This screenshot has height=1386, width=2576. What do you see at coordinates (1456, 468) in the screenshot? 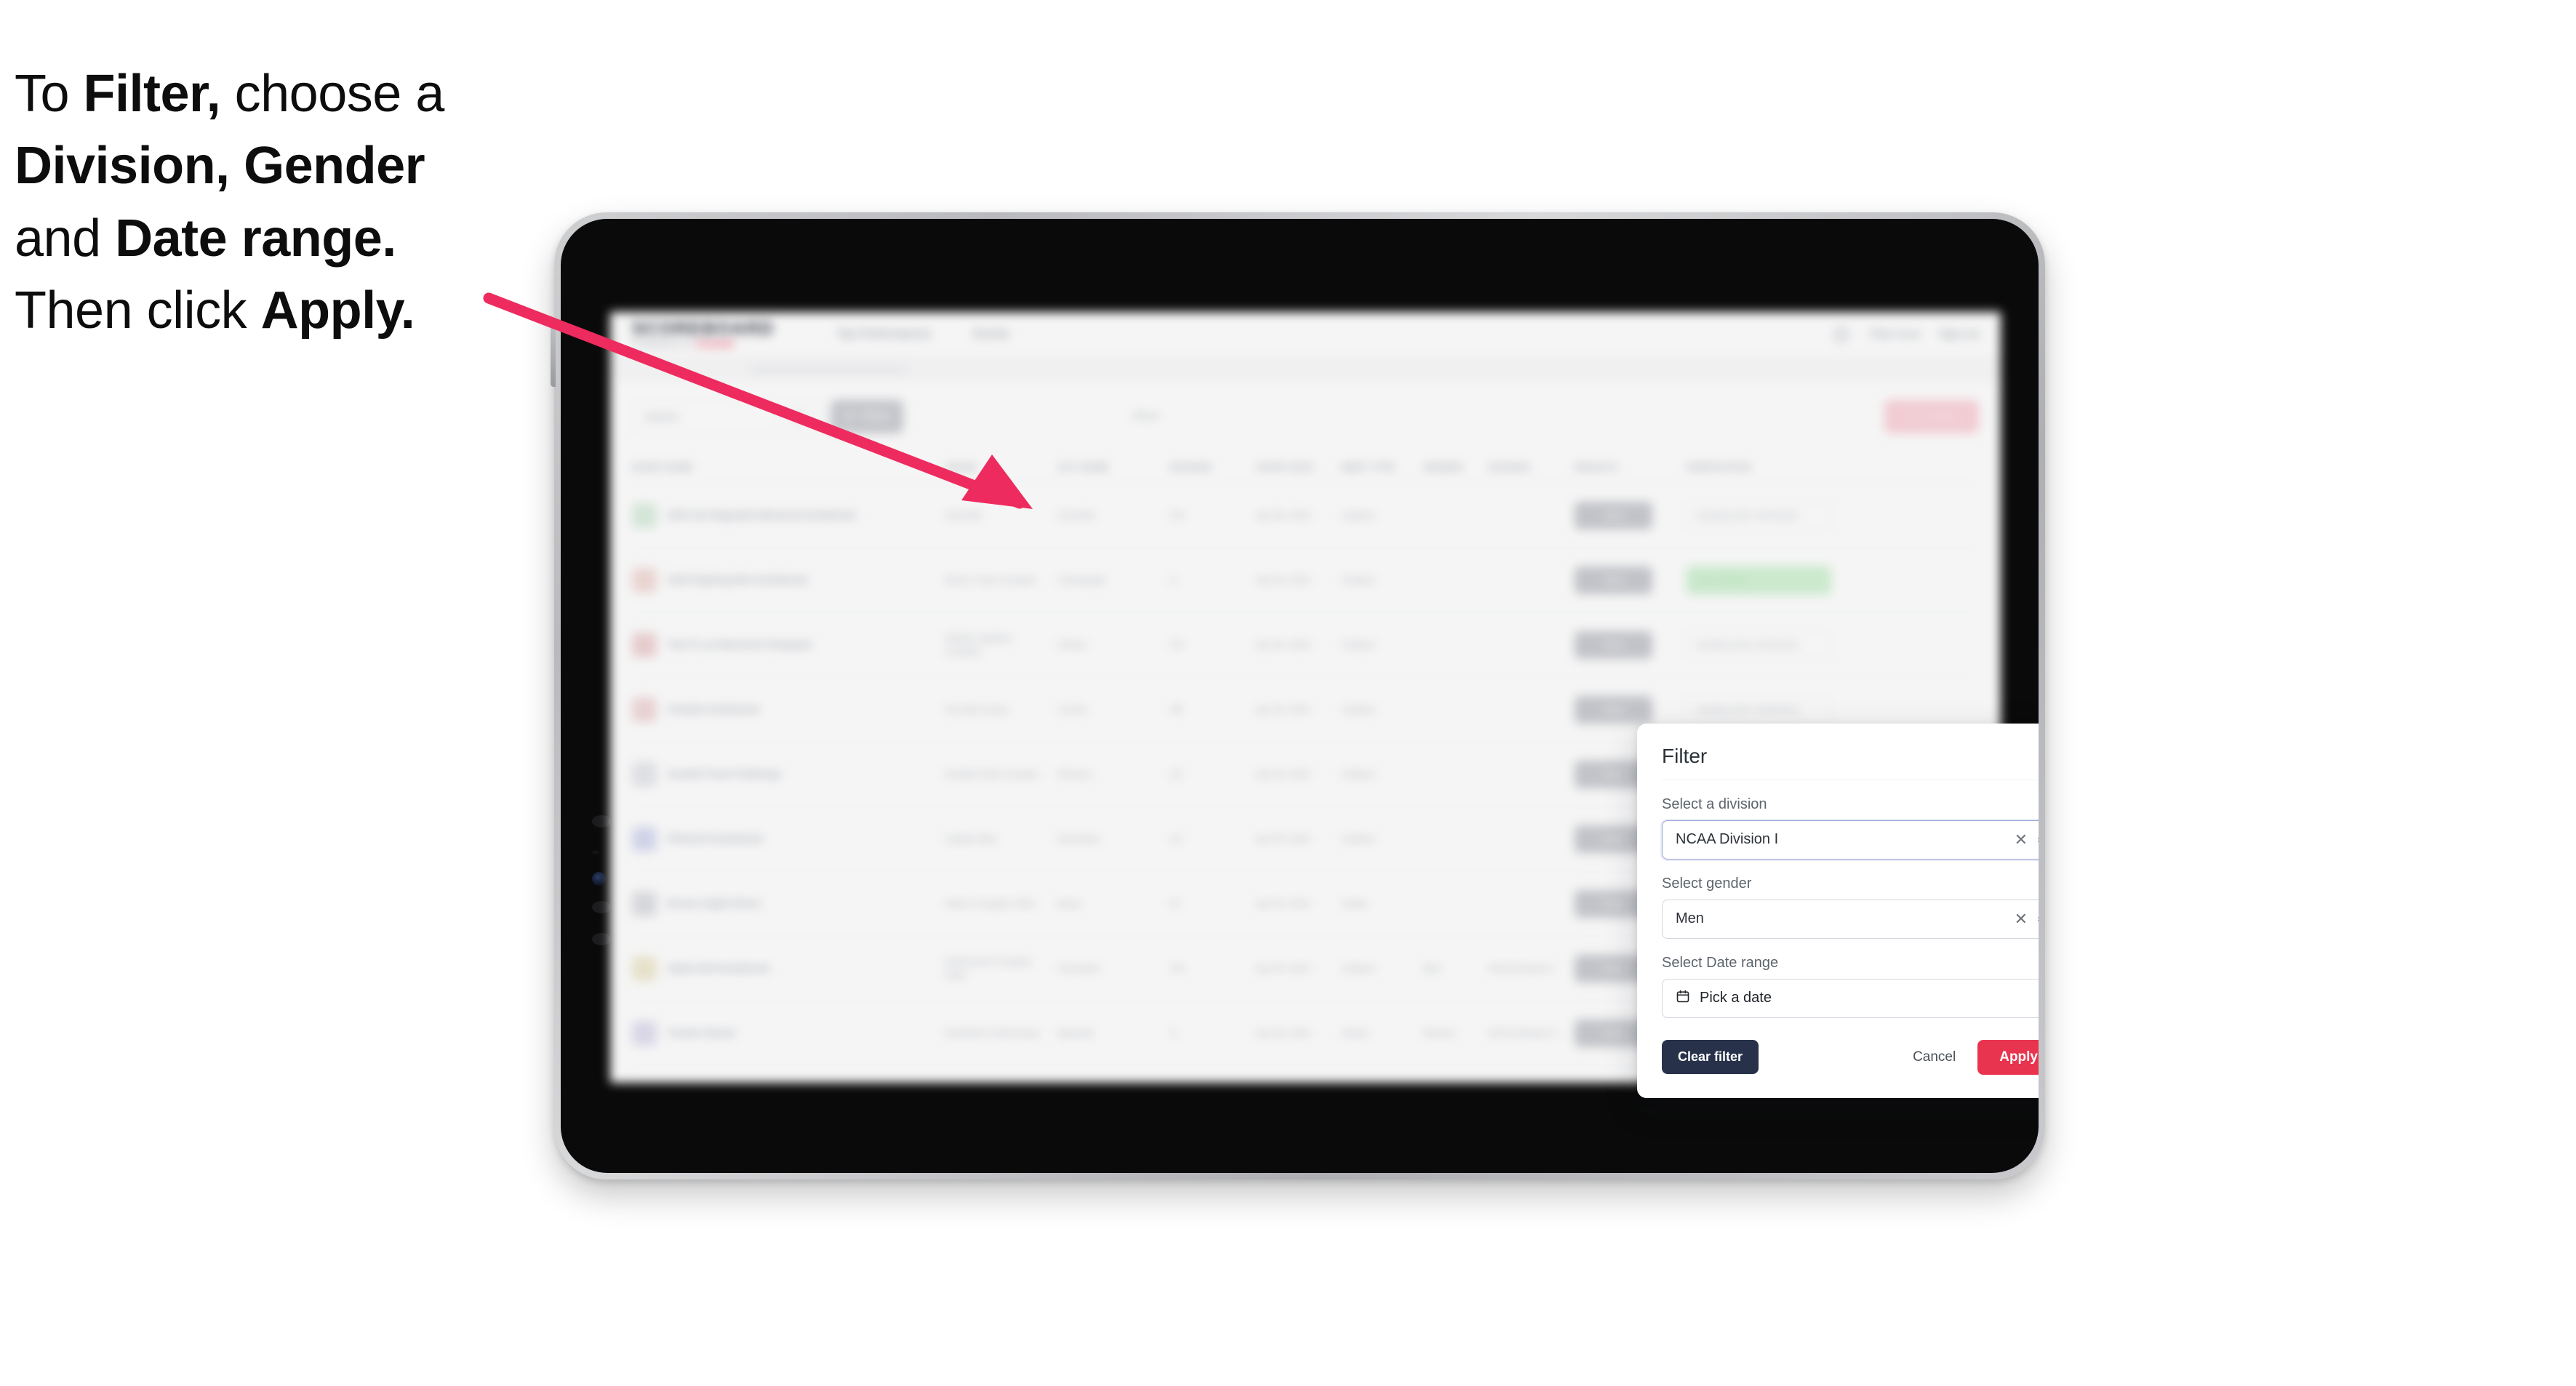
I see `column-header-gender: GENDER` at bounding box center [1456, 468].